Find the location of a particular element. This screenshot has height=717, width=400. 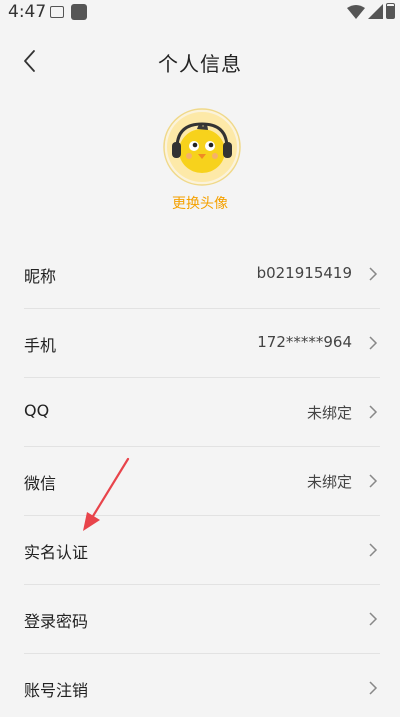

row-phone: 手机 172*****964 is located at coordinates (202, 343).